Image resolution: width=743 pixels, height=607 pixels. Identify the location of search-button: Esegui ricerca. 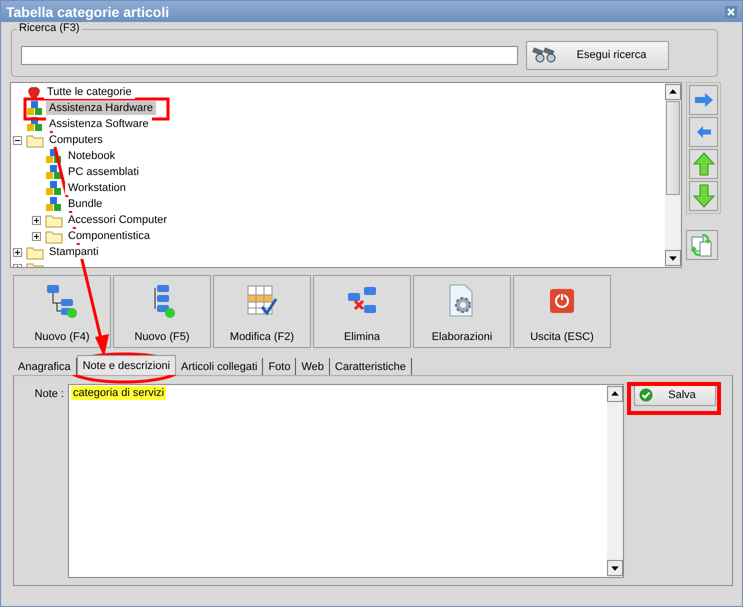
(597, 55).